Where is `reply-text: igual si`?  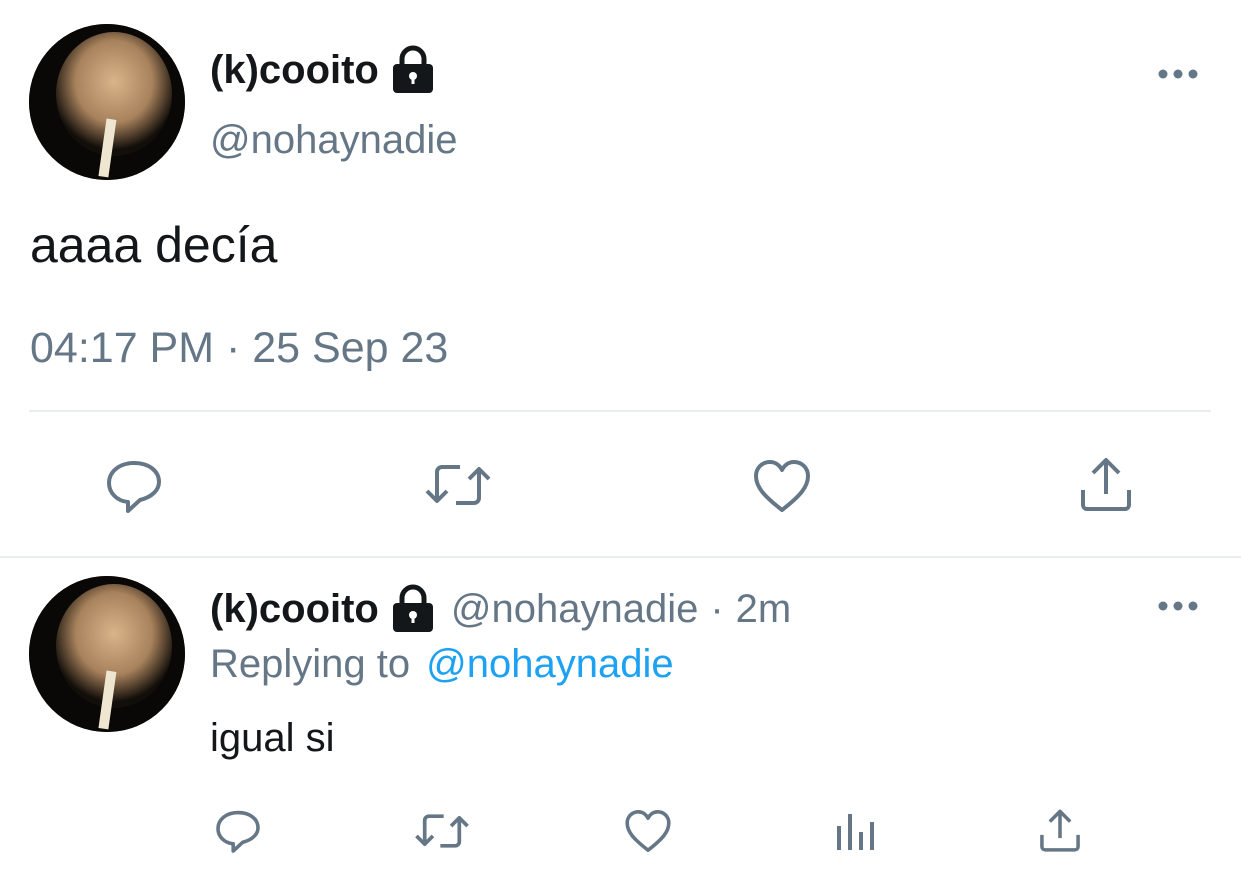
reply-text: igual si is located at coordinates (272, 738).